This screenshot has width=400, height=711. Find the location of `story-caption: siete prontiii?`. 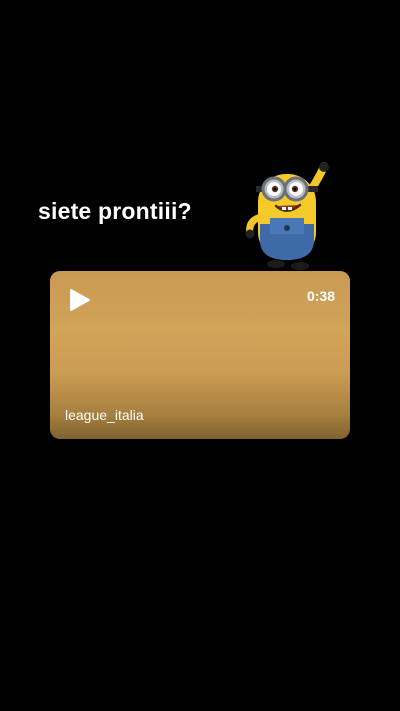

story-caption: siete prontiii? is located at coordinates (115, 211).